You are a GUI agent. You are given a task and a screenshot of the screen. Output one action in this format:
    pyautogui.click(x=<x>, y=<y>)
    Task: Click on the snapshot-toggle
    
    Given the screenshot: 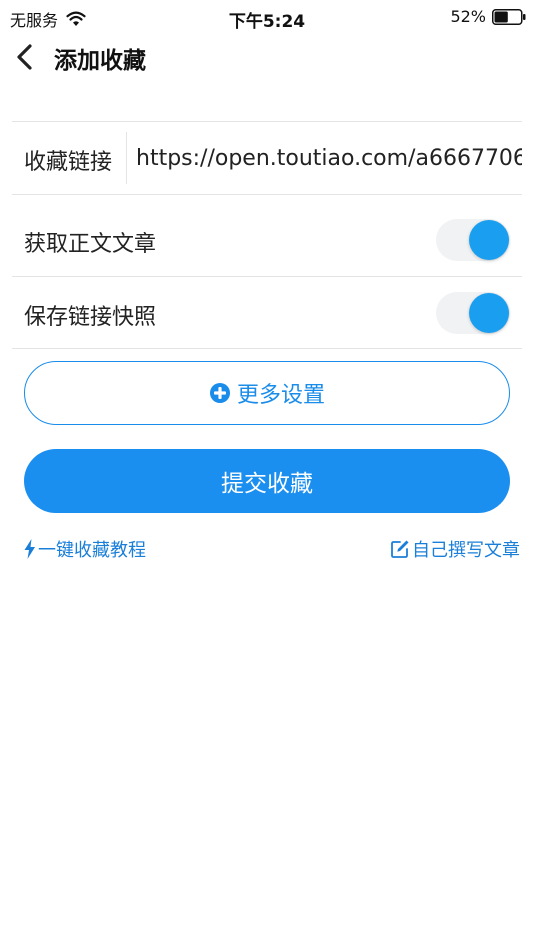 What is the action you would take?
    pyautogui.click(x=473, y=313)
    